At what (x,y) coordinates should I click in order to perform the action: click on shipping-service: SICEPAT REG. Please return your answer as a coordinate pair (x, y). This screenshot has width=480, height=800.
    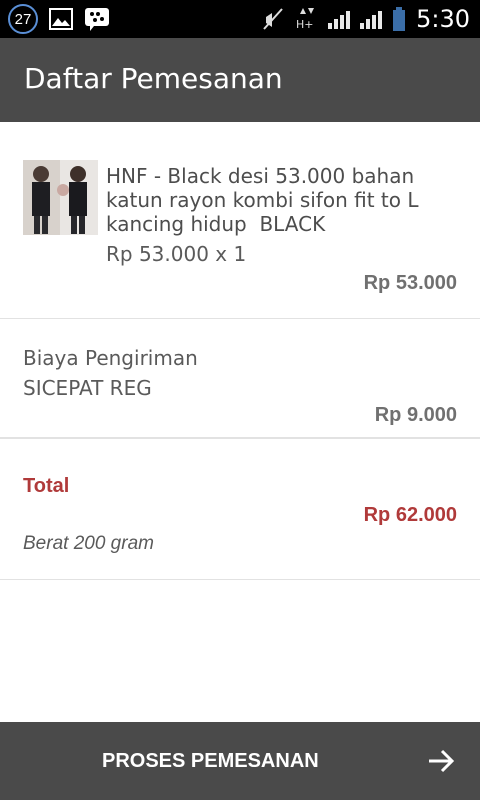
    Looking at the image, I should click on (87, 388).